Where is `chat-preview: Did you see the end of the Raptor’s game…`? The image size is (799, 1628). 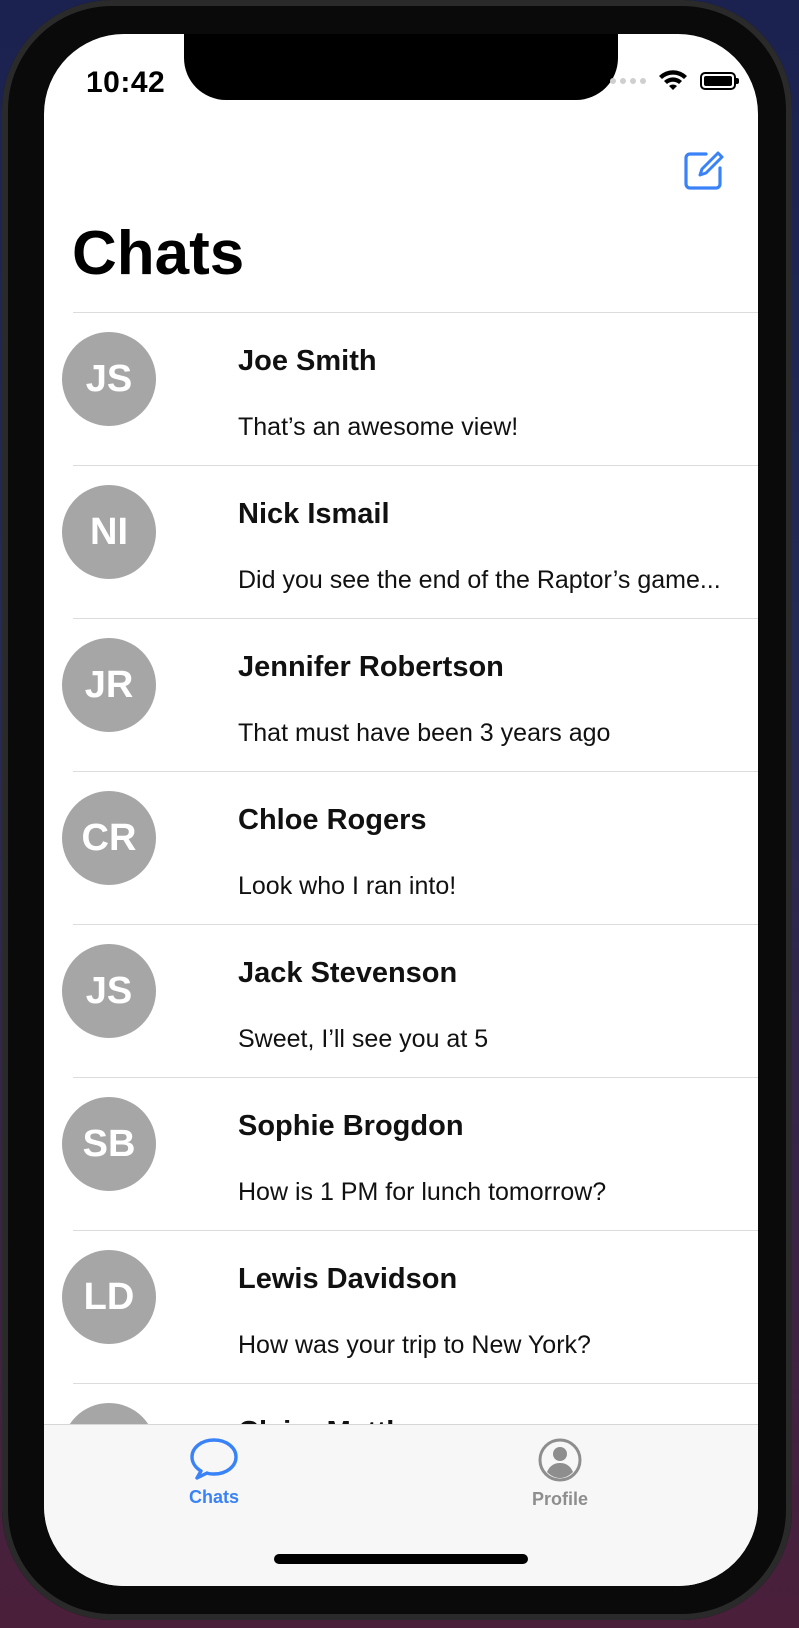
chat-preview: Did you see the end of the Raptor’s game… is located at coordinates (479, 580).